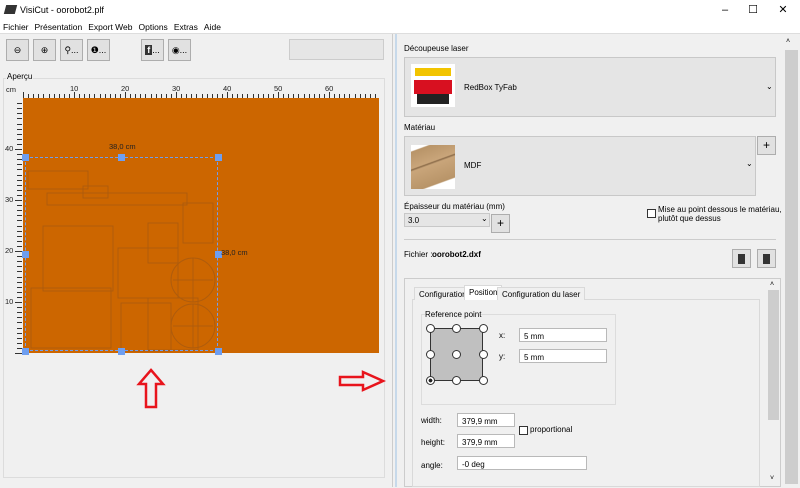  I want to click on y-tick-label: 20, so click(9, 250).